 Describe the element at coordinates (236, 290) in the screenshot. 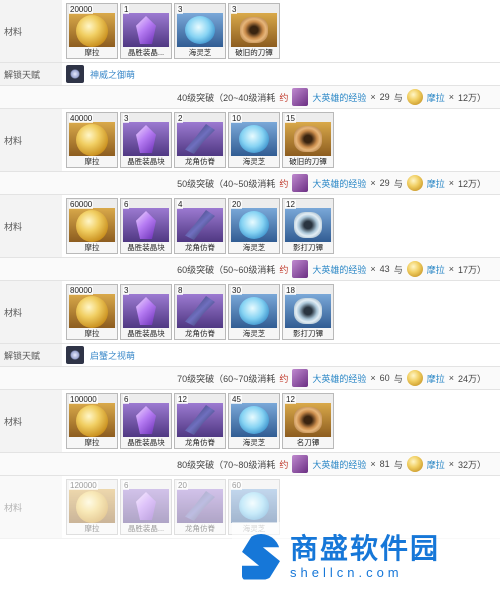

I see `material-count: 30` at that location.